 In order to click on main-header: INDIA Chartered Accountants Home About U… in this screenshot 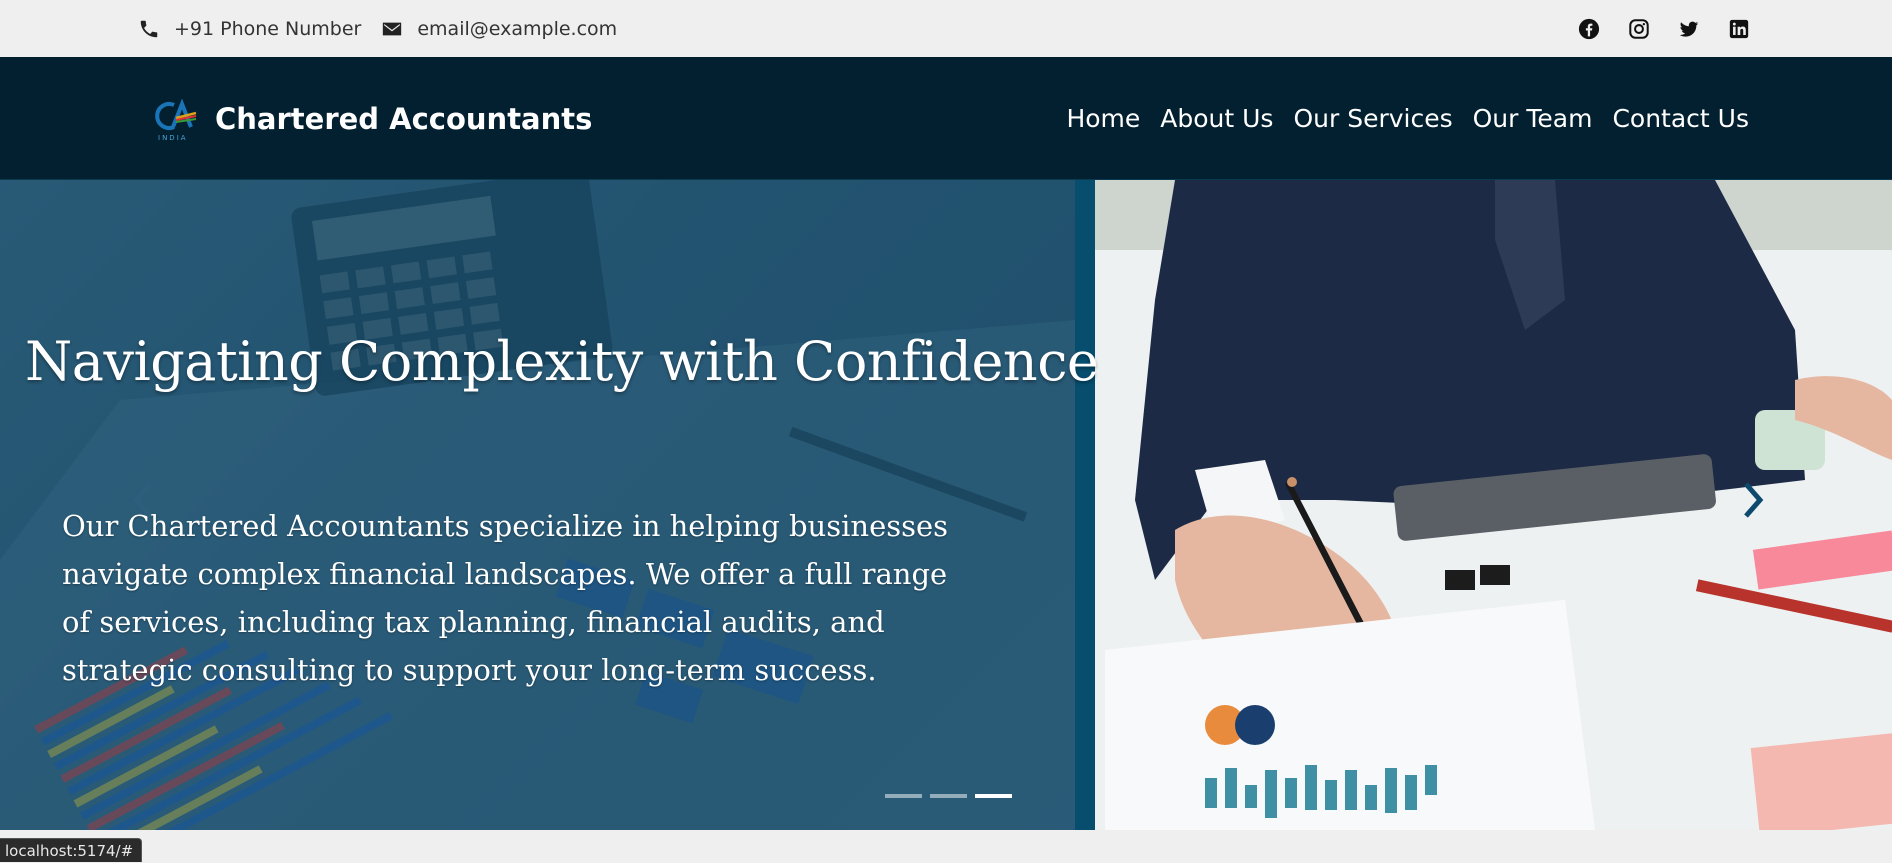, I will do `click(946, 118)`.